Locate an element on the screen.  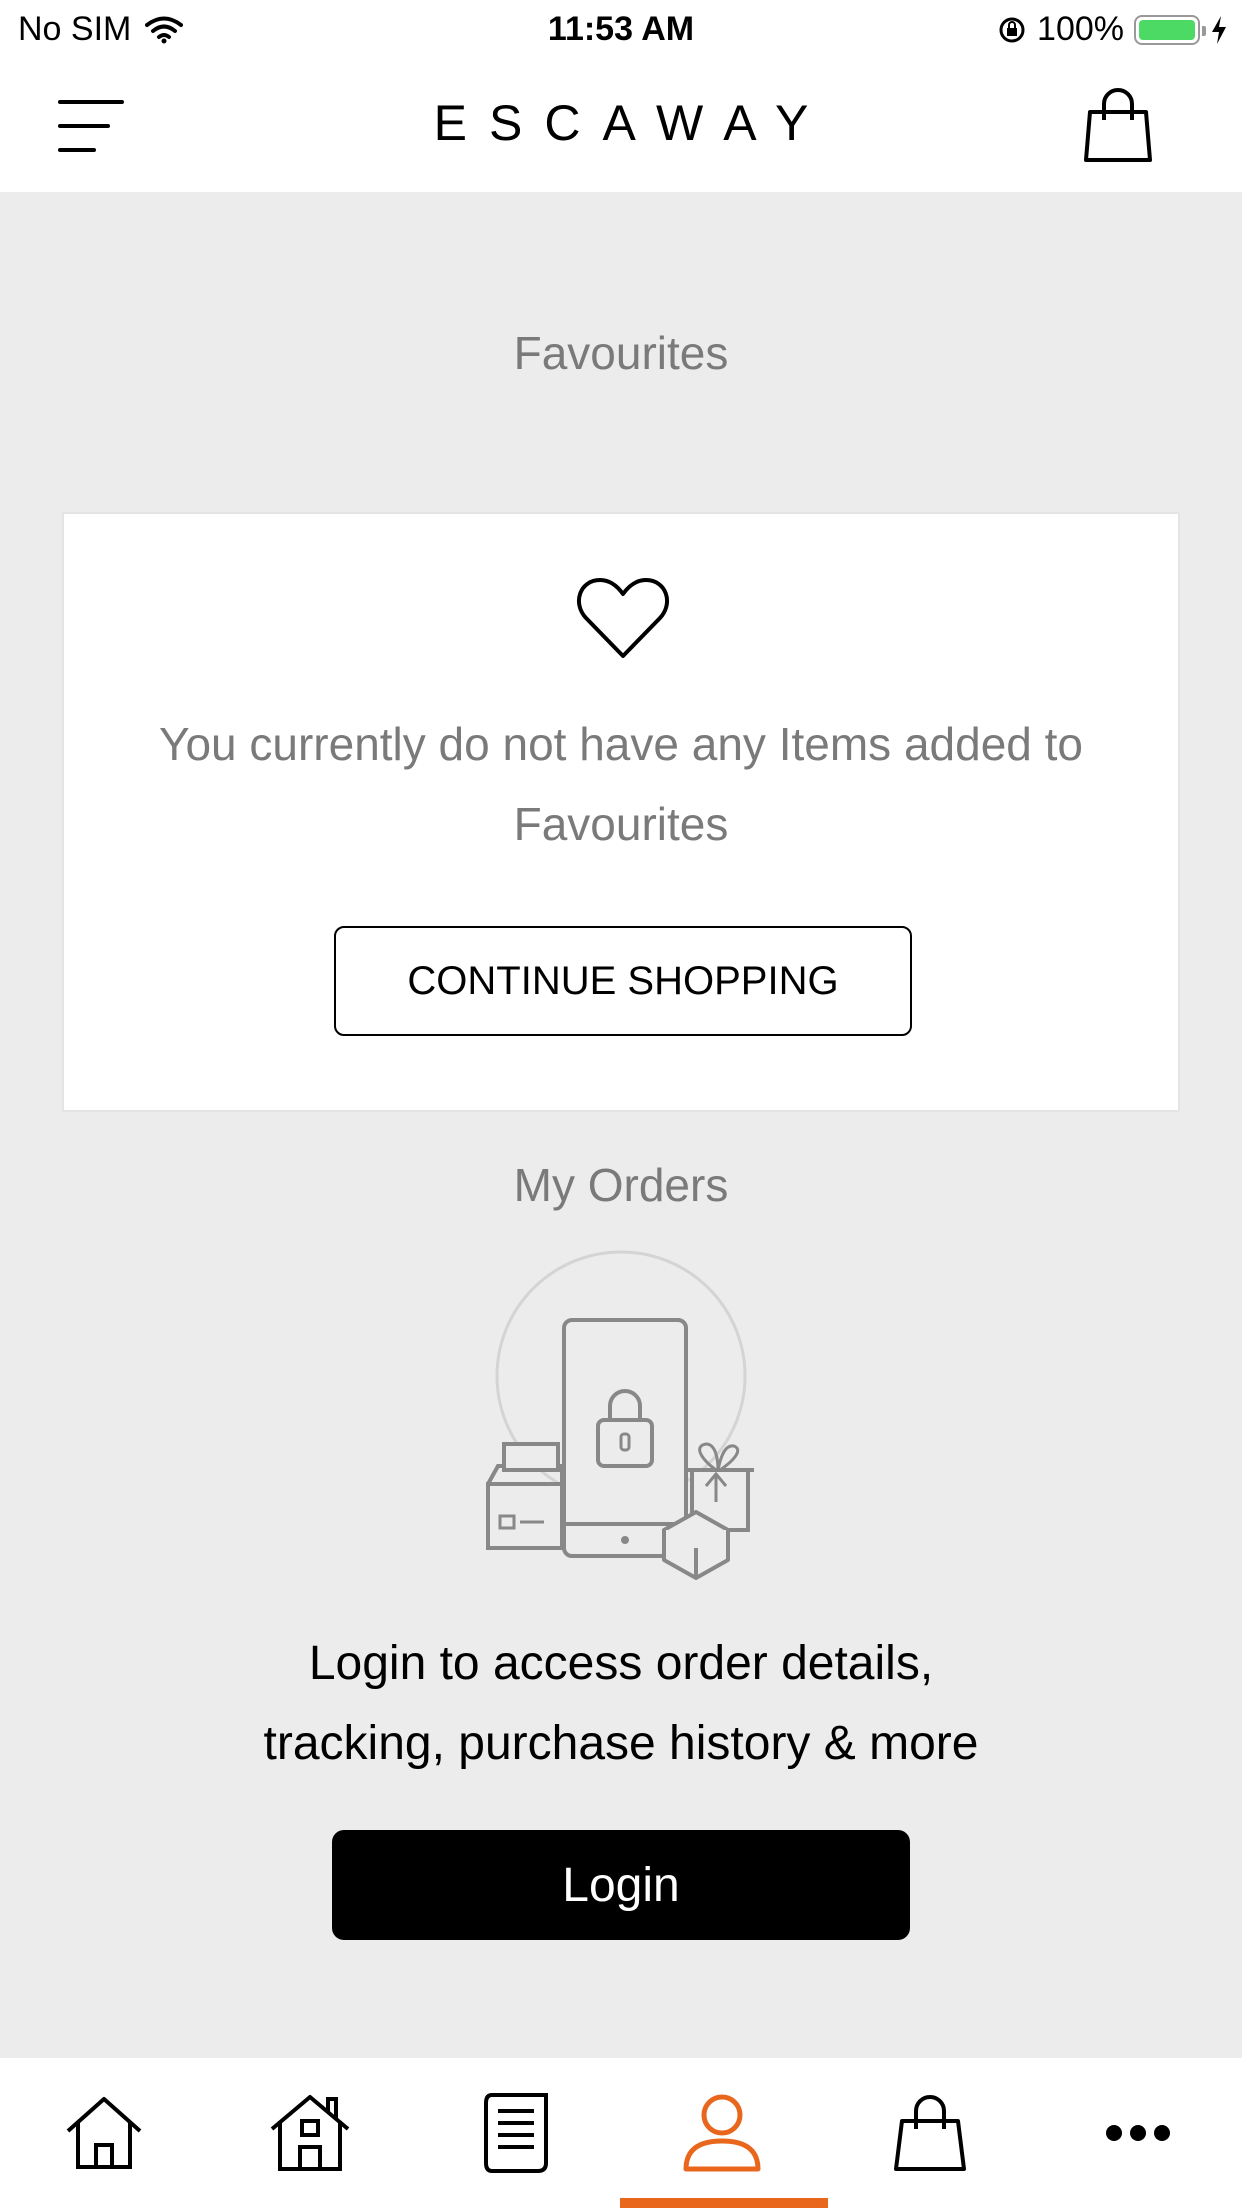
heart-icon is located at coordinates (623, 618).